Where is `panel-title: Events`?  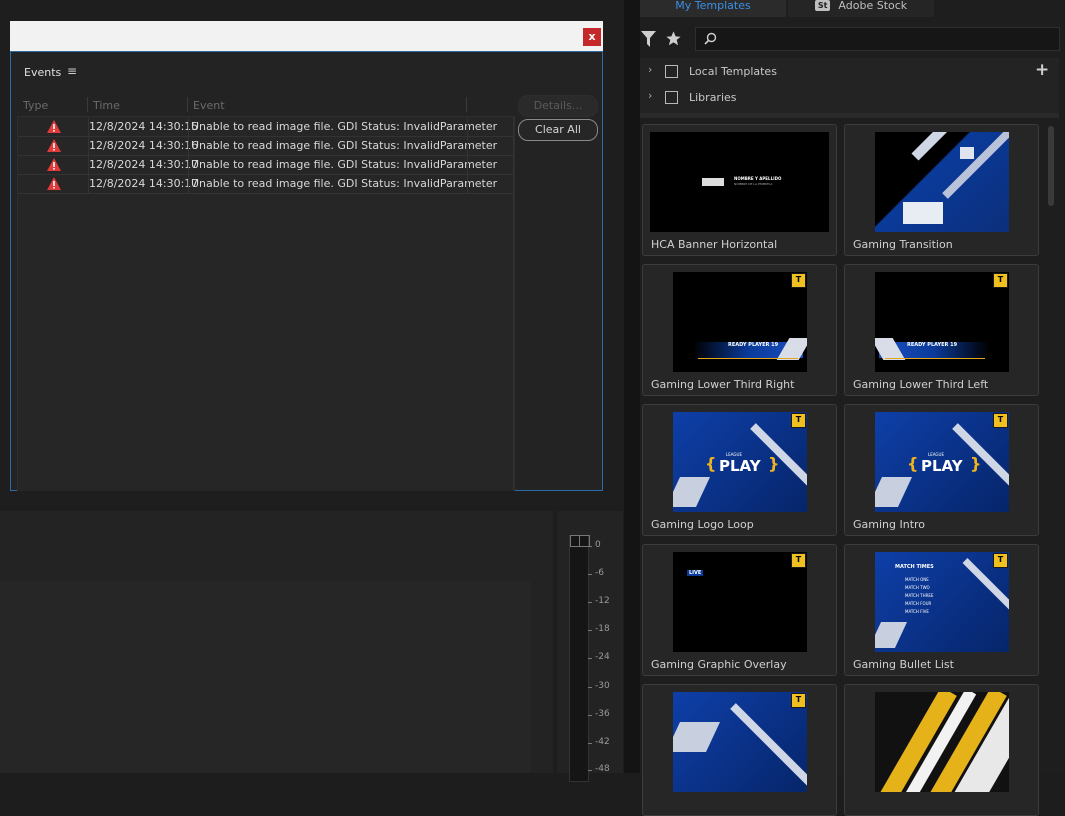
panel-title: Events is located at coordinates (43, 72).